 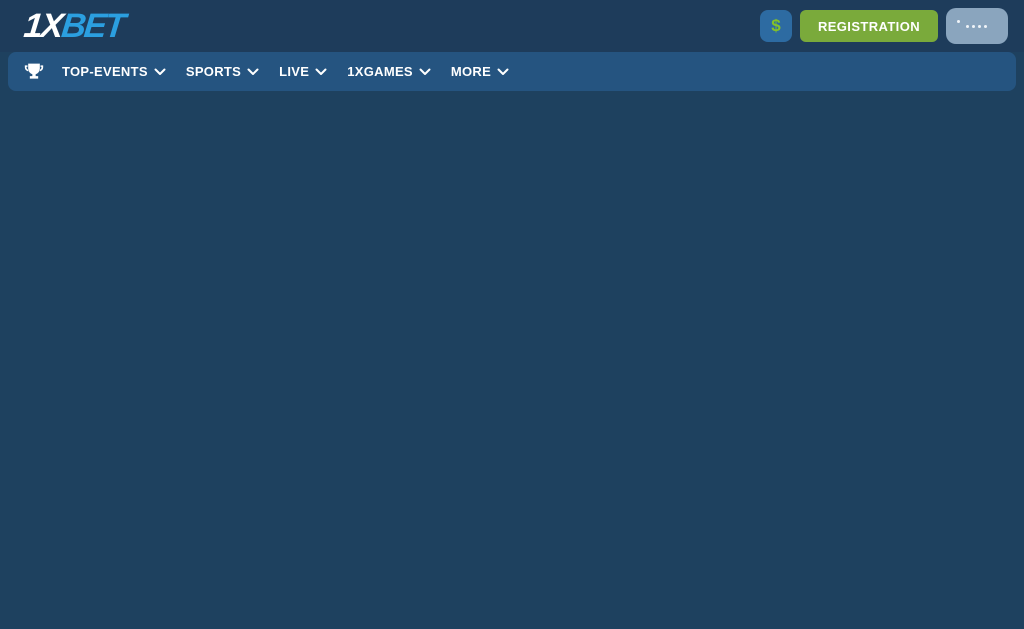 What do you see at coordinates (43, 26) in the screenshot?
I see `logo-part-1x: 1X` at bounding box center [43, 26].